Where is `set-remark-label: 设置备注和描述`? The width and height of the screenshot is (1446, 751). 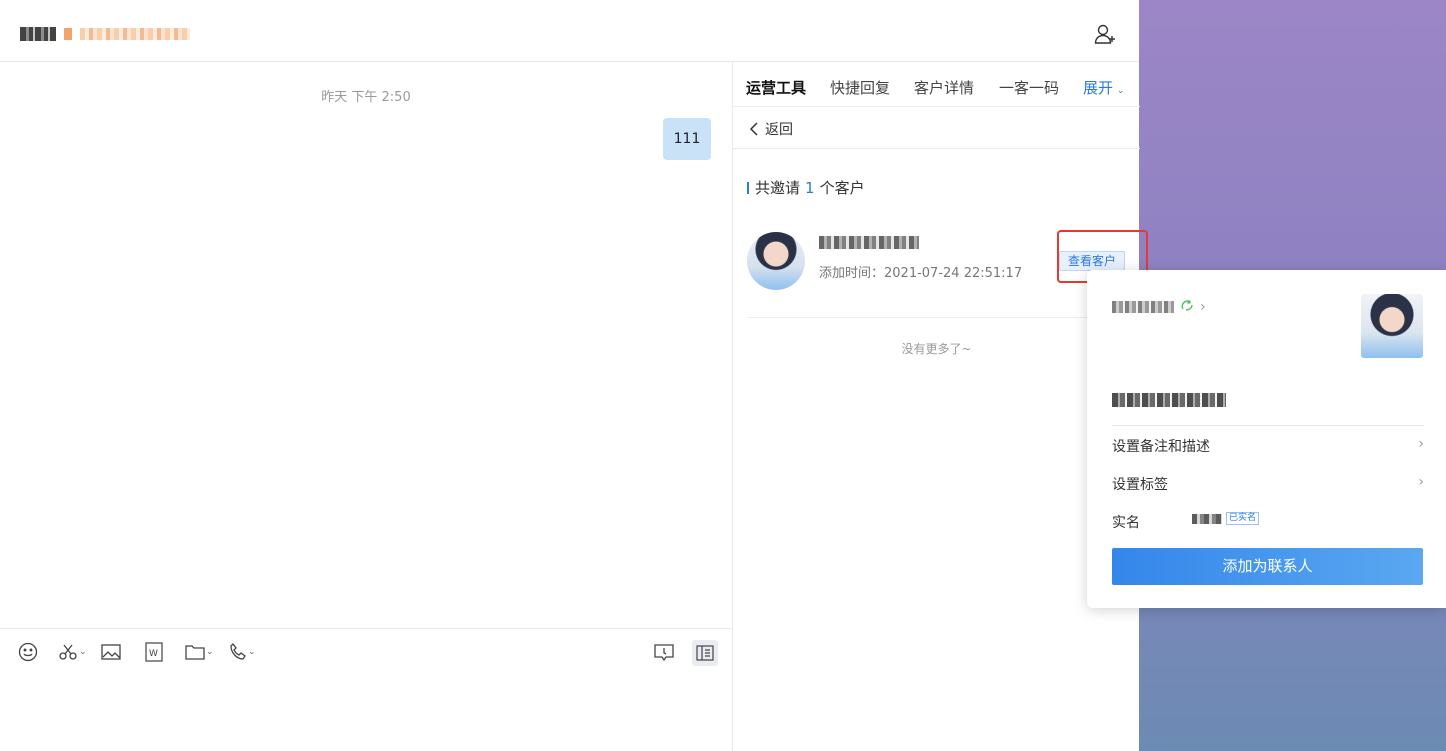
set-remark-label: 设置备注和描述 is located at coordinates (1161, 447).